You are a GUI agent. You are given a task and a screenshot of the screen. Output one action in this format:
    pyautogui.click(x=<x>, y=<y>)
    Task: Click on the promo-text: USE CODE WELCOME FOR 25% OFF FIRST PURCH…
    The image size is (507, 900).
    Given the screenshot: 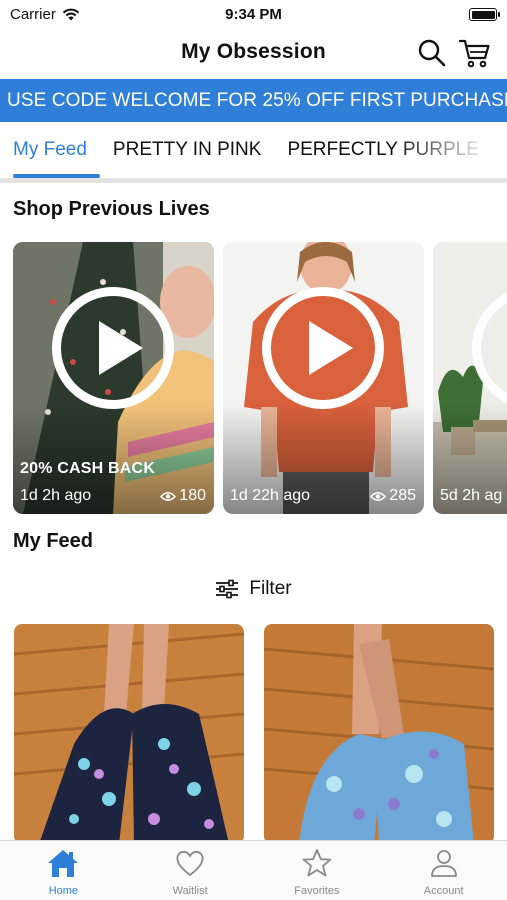 What is the action you would take?
    pyautogui.click(x=257, y=100)
    